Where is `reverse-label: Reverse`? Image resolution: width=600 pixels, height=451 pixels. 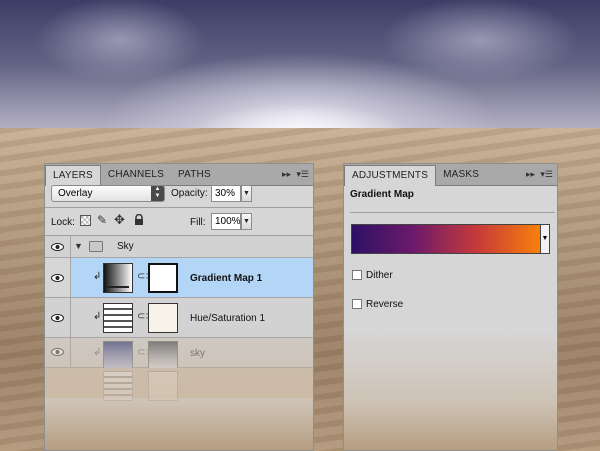
reverse-label: Reverse is located at coordinates (385, 304).